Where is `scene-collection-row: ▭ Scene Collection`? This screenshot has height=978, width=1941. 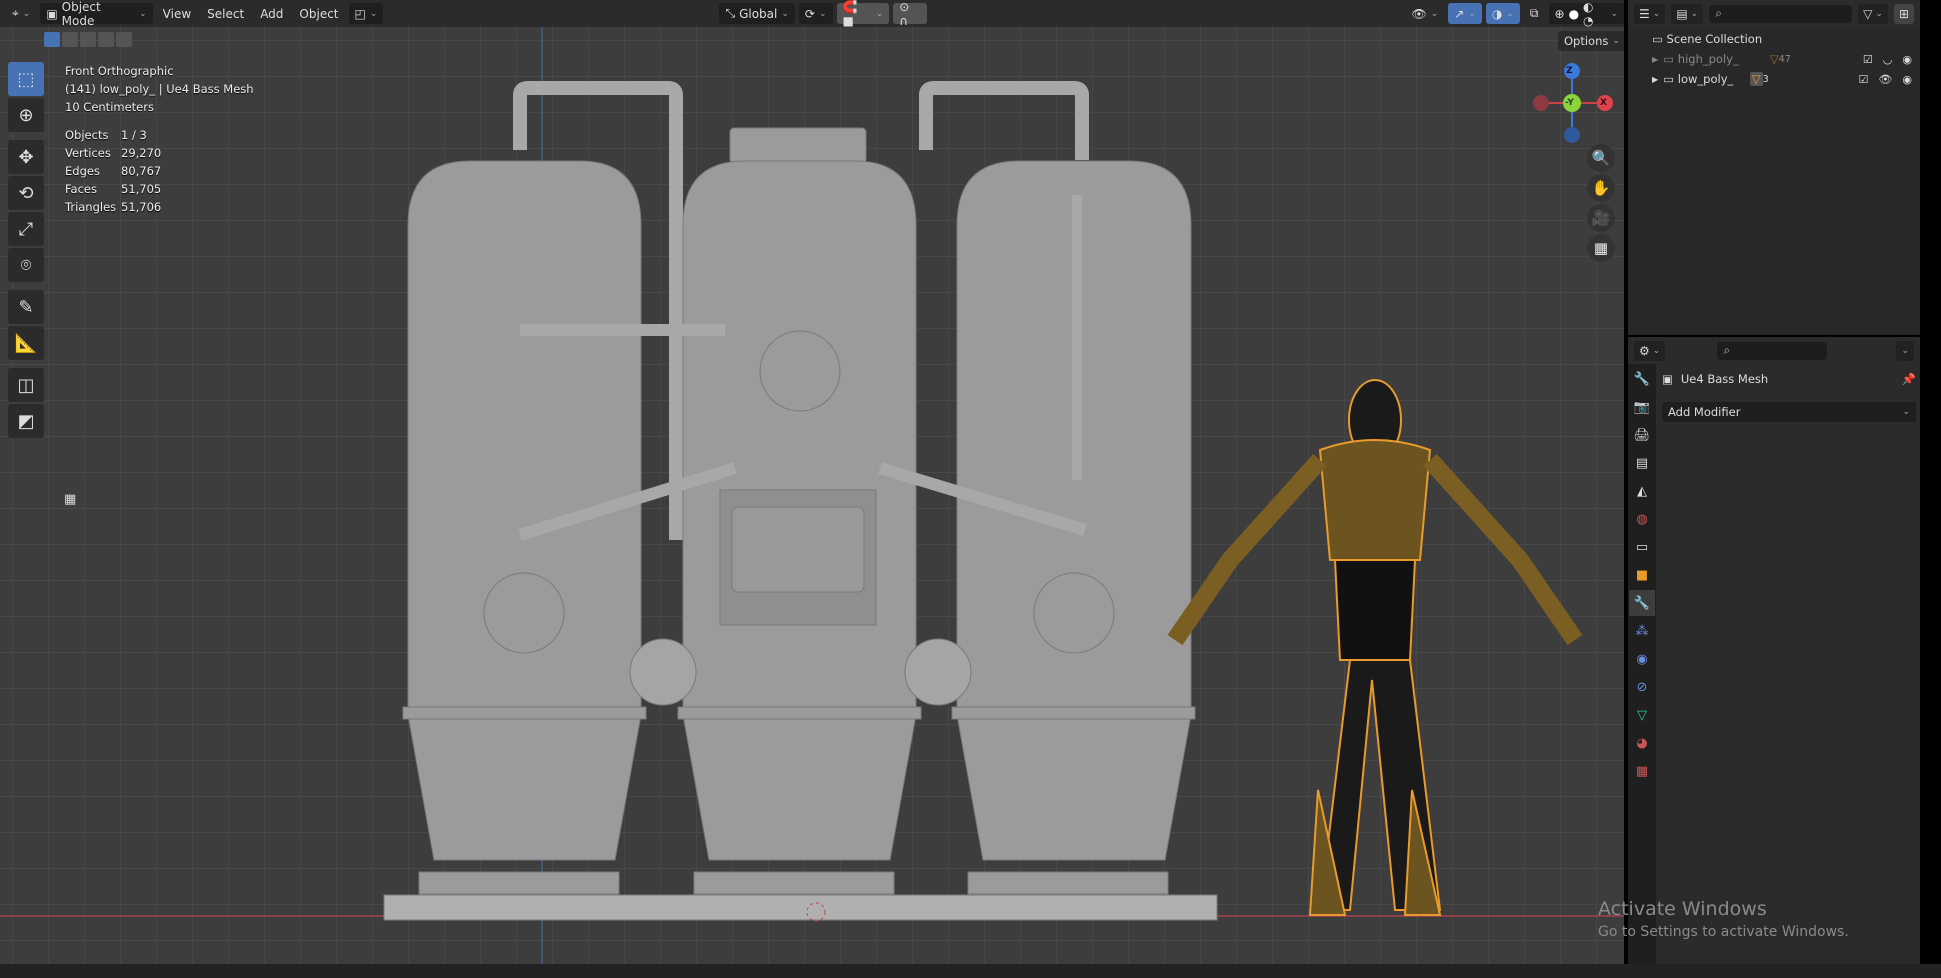 scene-collection-row: ▭ Scene Collection is located at coordinates (1774, 39).